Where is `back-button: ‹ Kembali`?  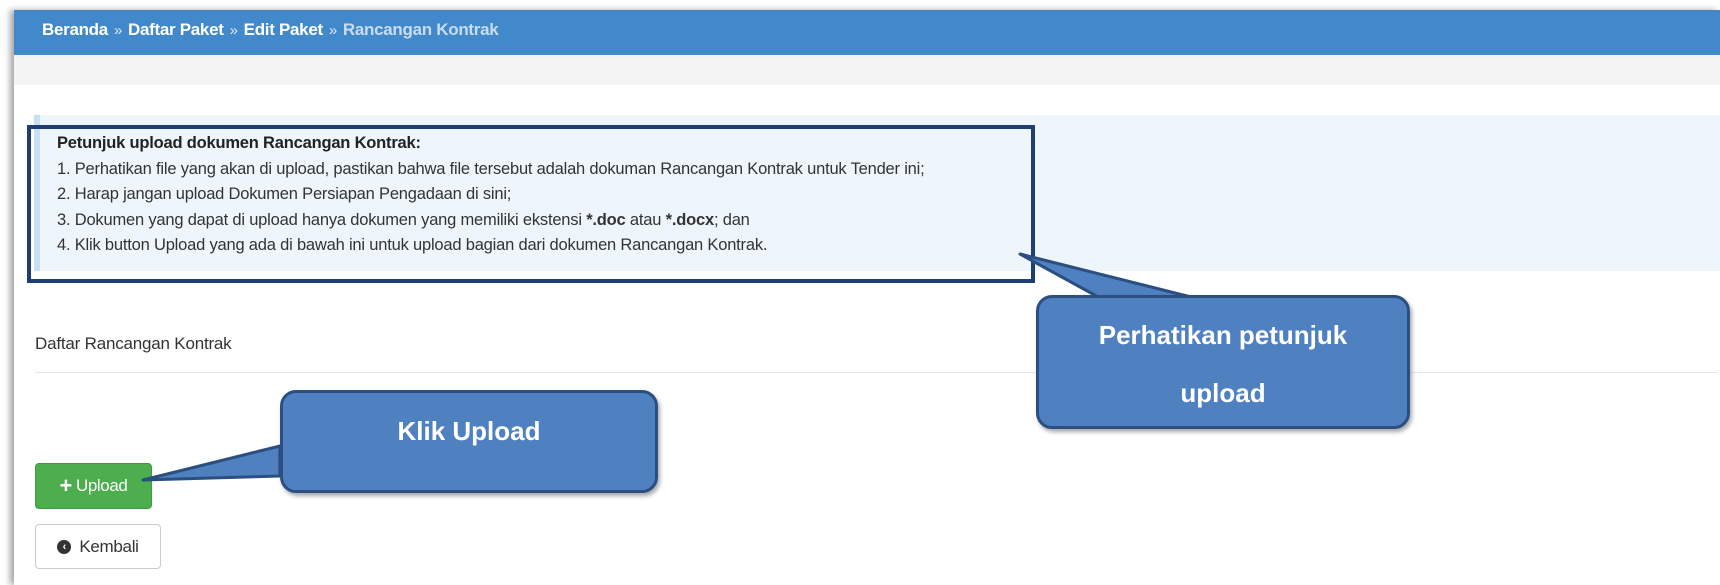 back-button: ‹ Kembali is located at coordinates (98, 546).